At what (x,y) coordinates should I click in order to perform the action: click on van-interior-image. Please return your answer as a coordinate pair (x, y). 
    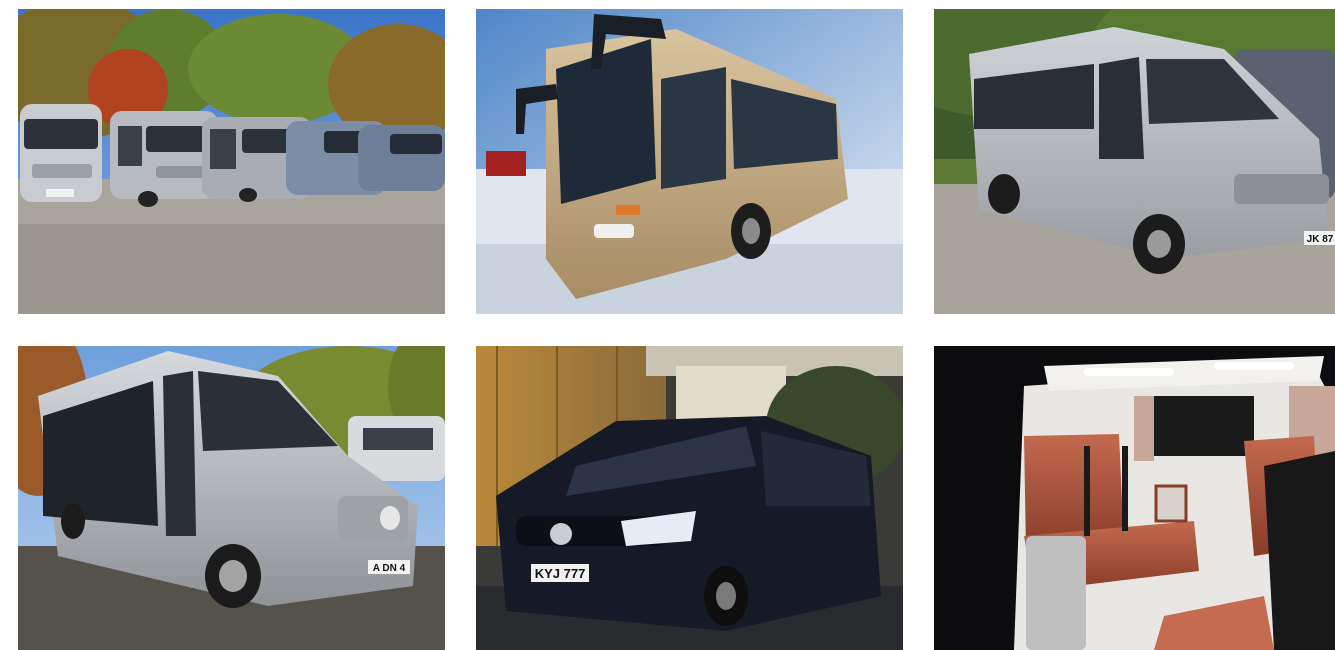
    Looking at the image, I should click on (1134, 498).